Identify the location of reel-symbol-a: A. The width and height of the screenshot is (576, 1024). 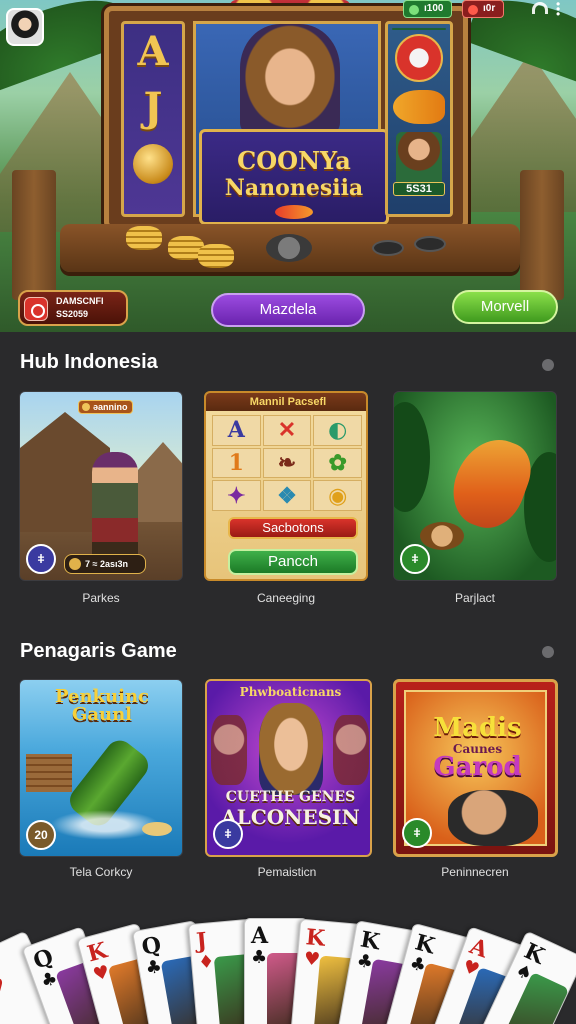
(153, 51).